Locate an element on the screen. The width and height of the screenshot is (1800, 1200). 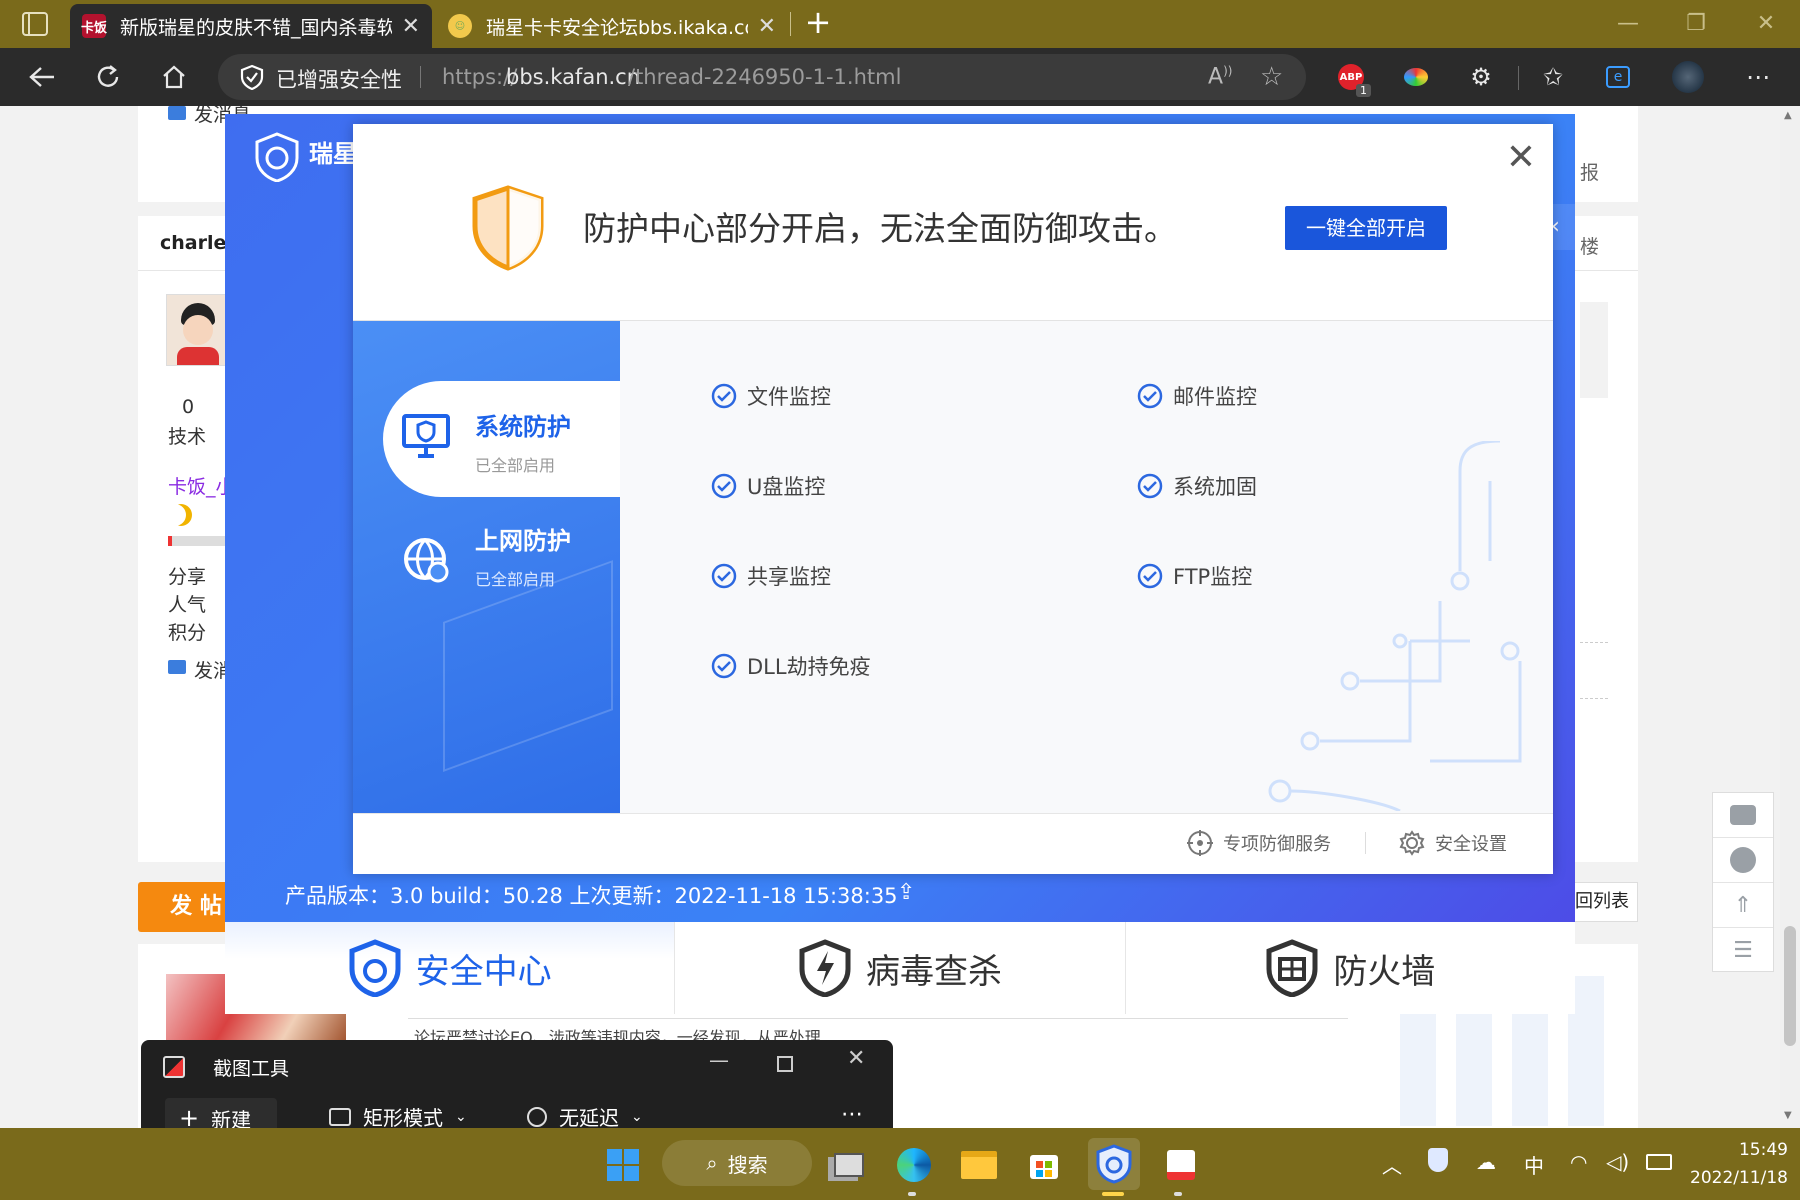
feature-ftp-monitor: FTP监控 is located at coordinates (1194, 576).